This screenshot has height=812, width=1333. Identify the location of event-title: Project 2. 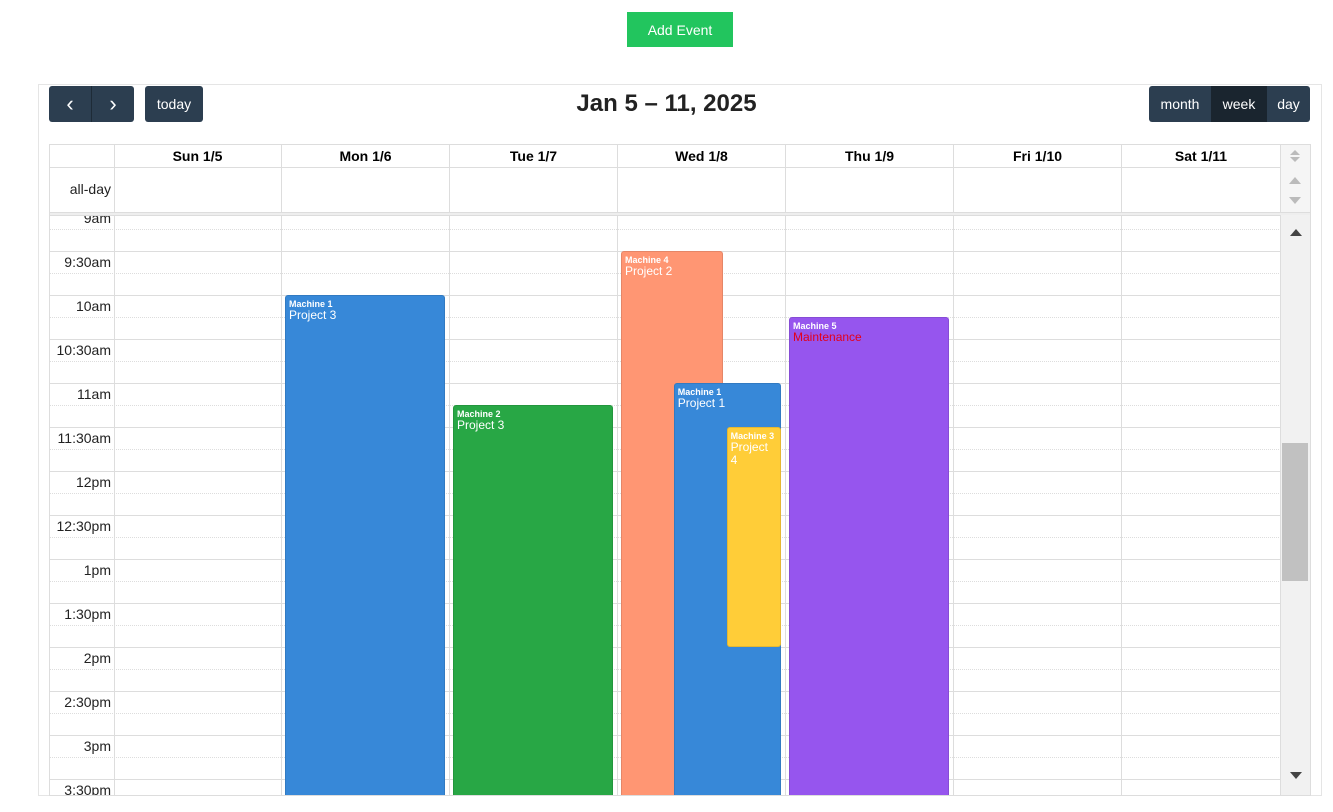
(649, 271).